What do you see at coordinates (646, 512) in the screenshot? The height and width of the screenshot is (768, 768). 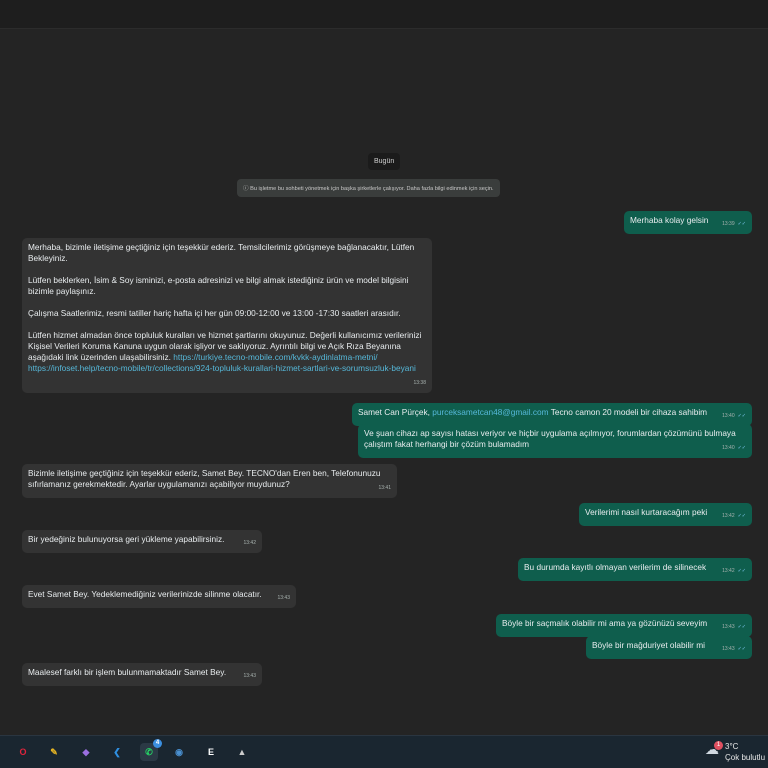 I see `message-text: Verilerimi nasıl kurtaracağım peki` at bounding box center [646, 512].